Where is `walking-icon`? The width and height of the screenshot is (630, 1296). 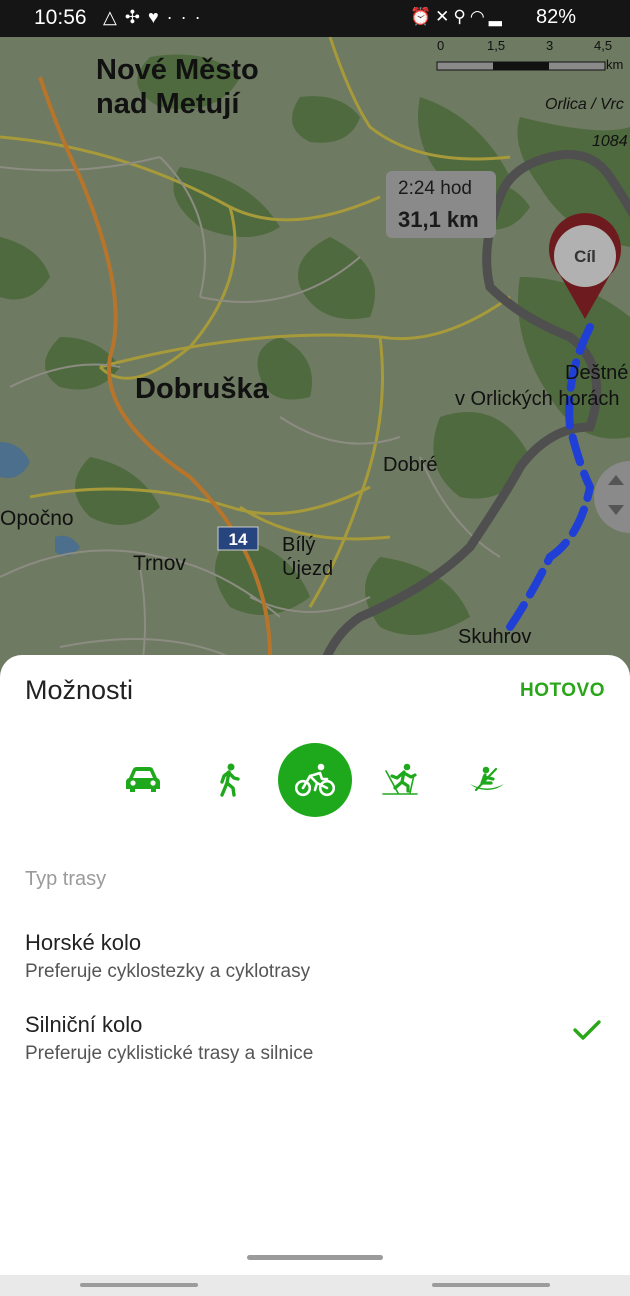 walking-icon is located at coordinates (230, 780).